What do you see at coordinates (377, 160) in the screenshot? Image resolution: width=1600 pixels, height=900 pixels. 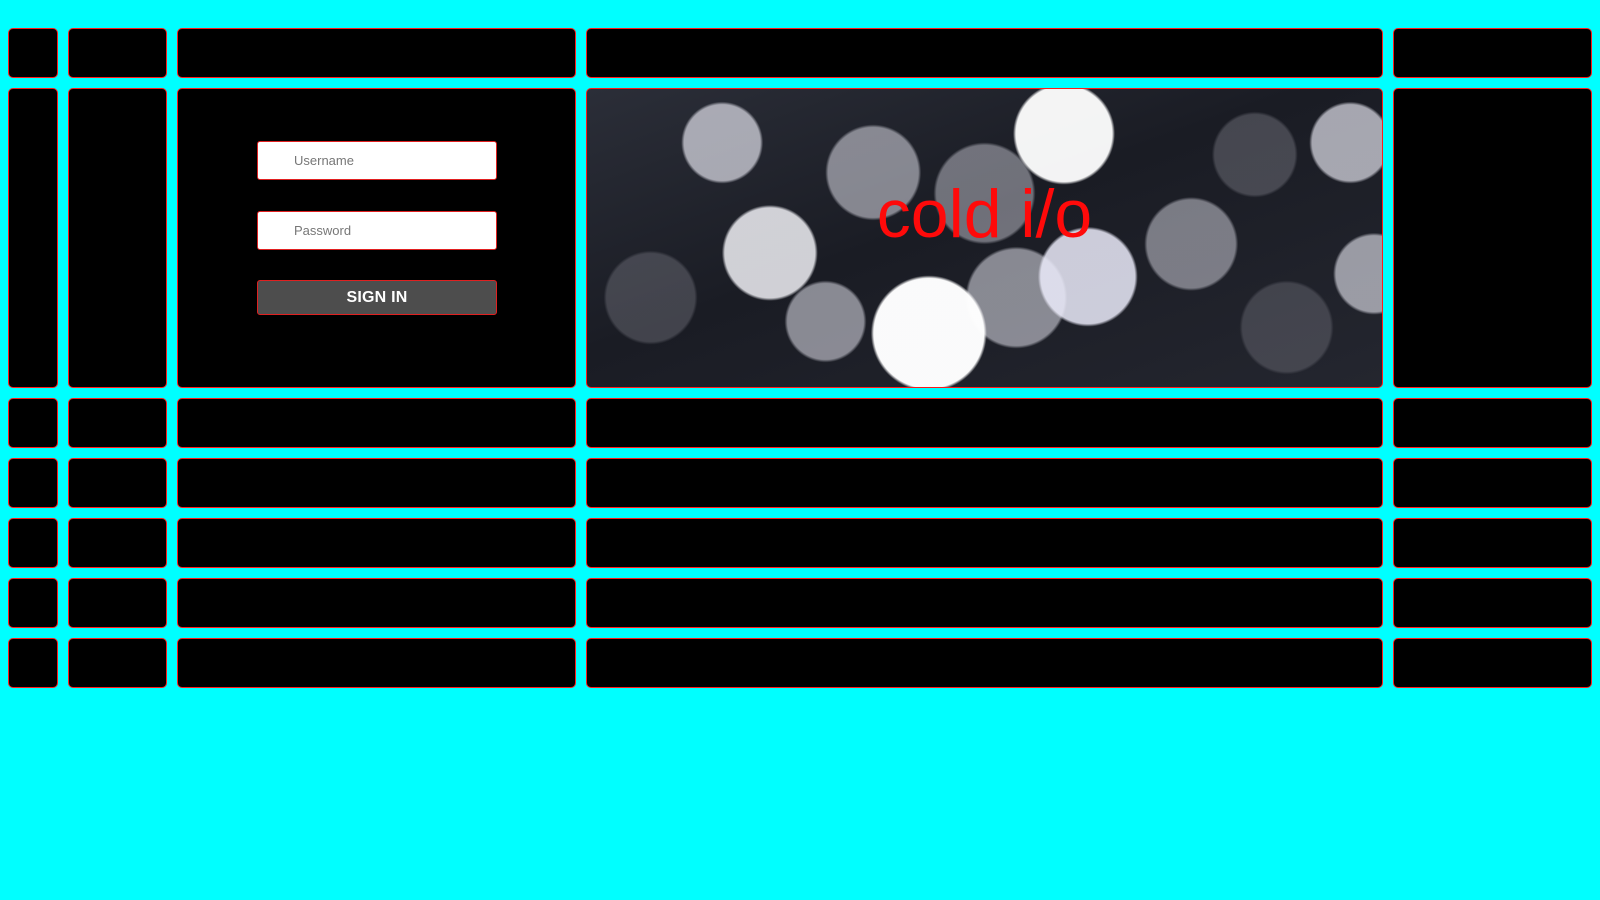 I see `username-input` at bounding box center [377, 160].